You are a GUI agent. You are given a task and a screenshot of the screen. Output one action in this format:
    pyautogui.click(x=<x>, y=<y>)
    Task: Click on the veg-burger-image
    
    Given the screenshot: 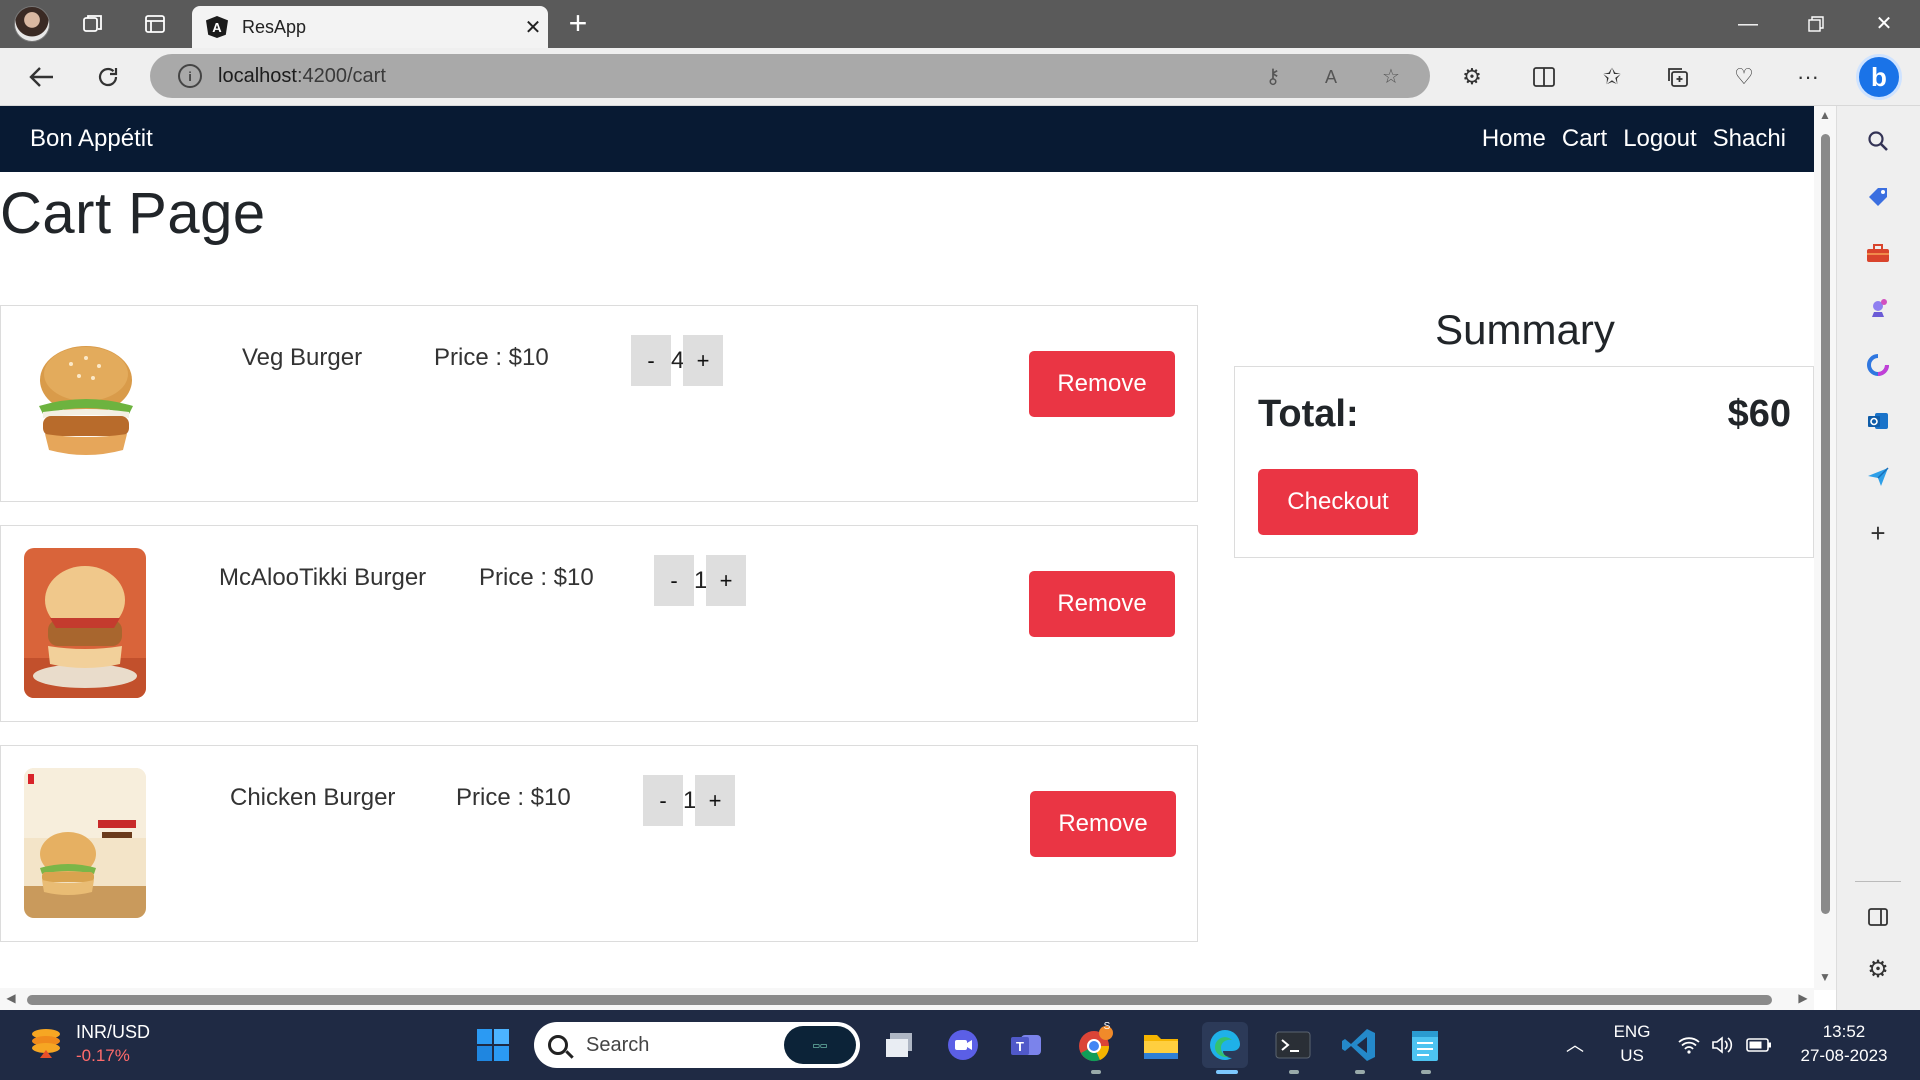 What is the action you would take?
    pyautogui.click(x=86, y=402)
    